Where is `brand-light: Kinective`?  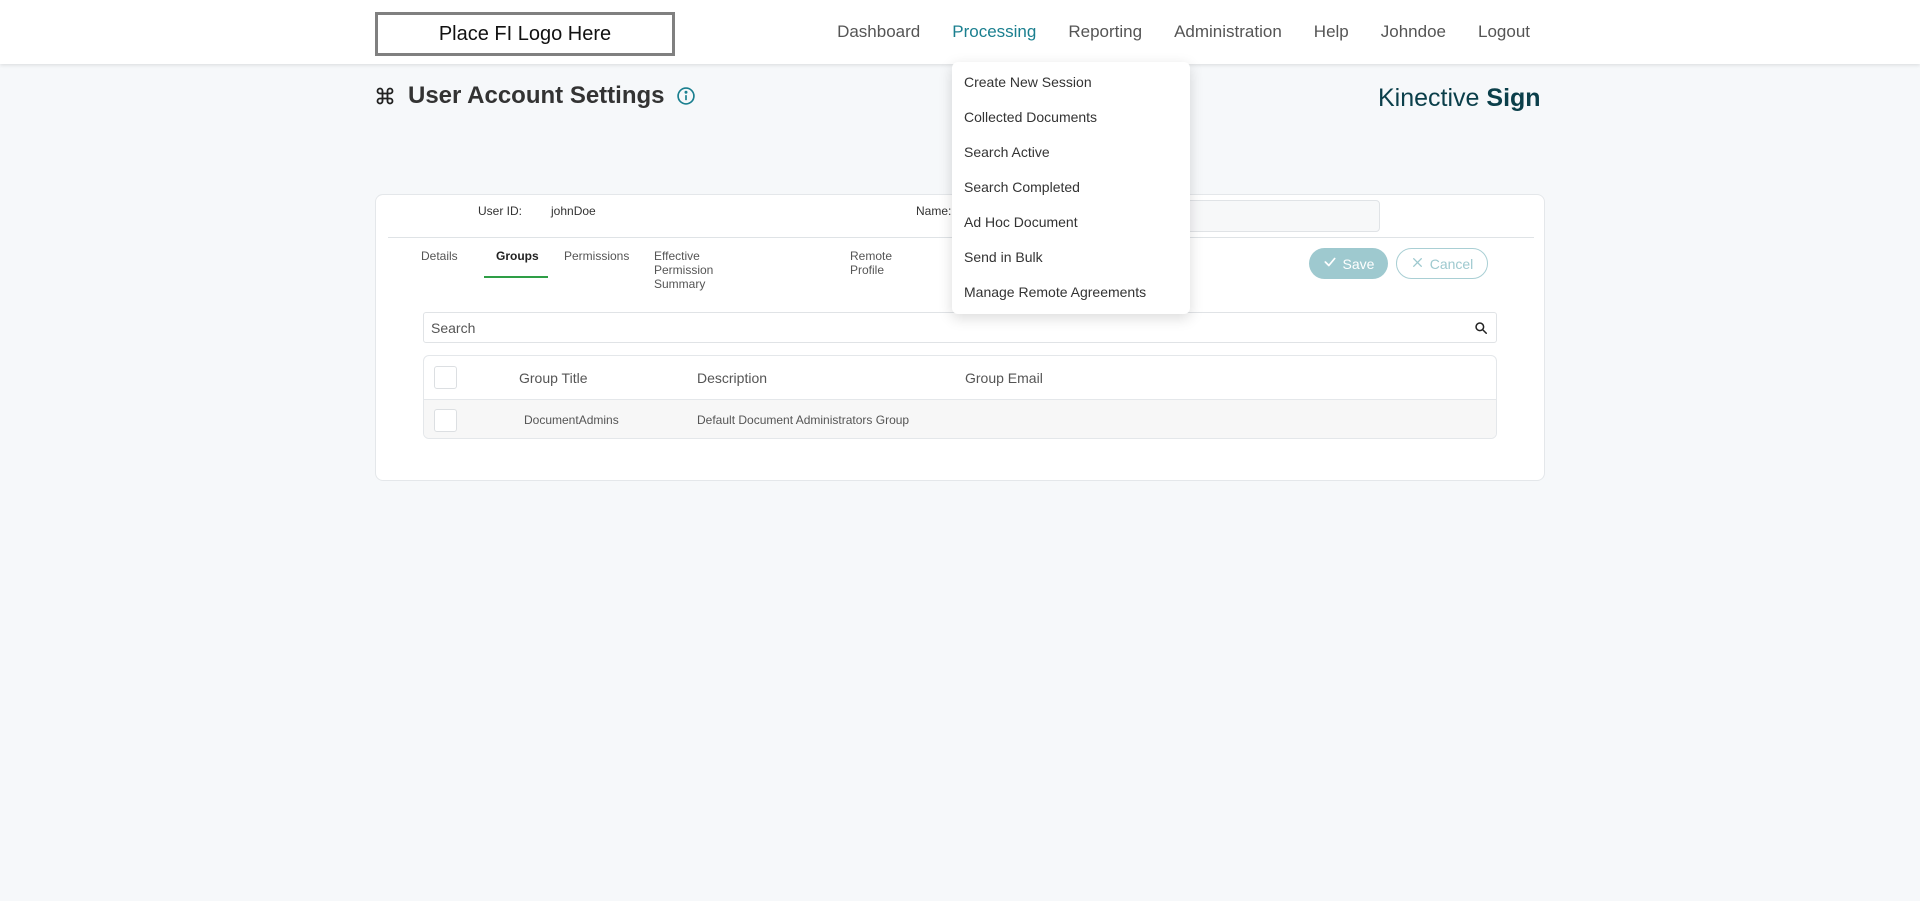 brand-light: Kinective is located at coordinates (1429, 98).